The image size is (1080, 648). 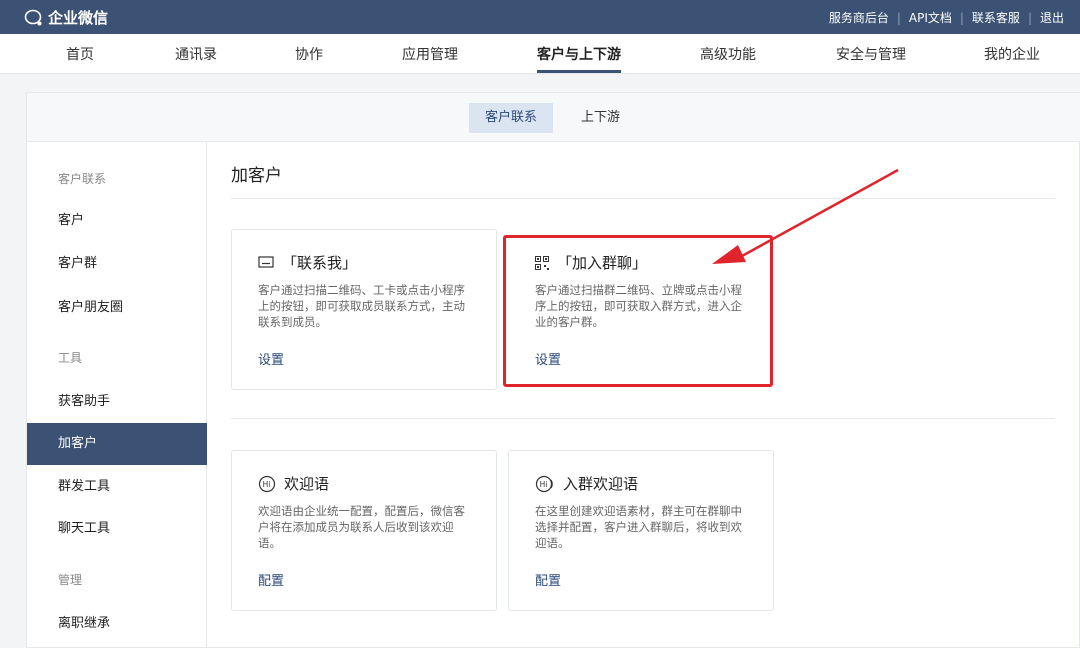 I want to click on tab-upstream-downstream: 上下游, so click(x=600, y=118).